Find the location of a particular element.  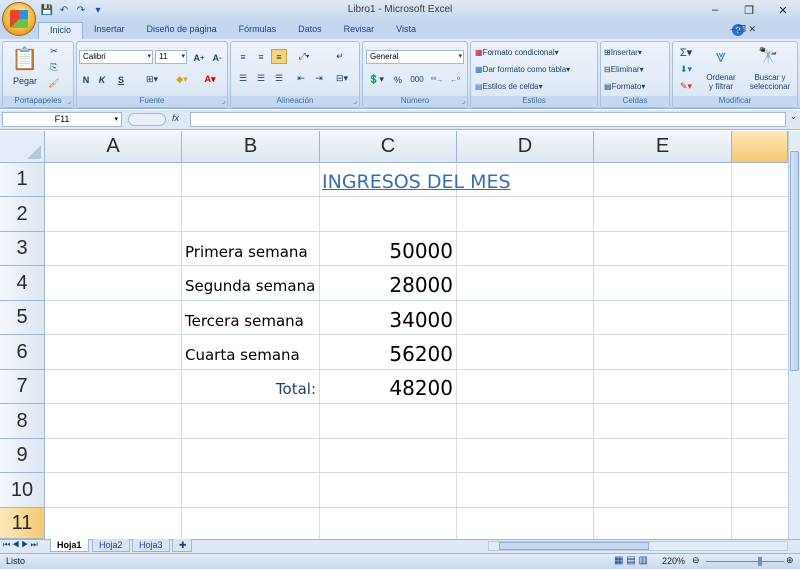

row-header-8: 8 is located at coordinates (22, 421).